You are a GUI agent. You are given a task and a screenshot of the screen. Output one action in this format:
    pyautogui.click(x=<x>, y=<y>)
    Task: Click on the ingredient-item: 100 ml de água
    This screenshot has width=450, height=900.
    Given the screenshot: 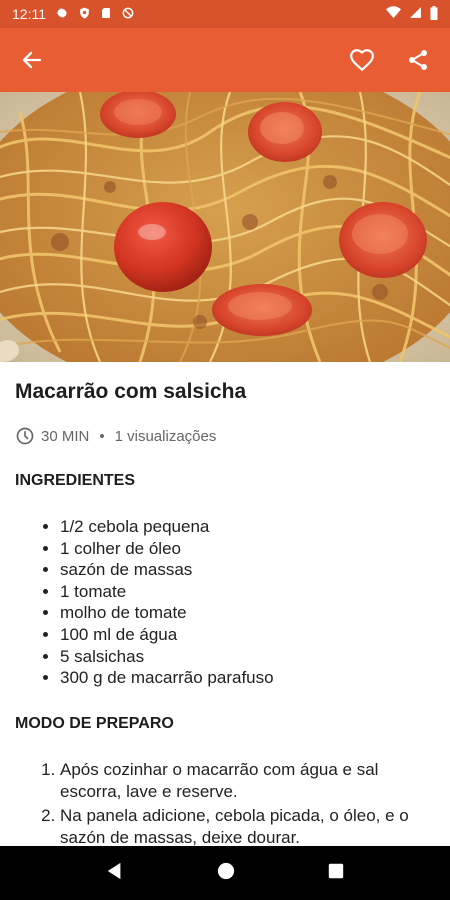 What is the action you would take?
    pyautogui.click(x=247, y=635)
    